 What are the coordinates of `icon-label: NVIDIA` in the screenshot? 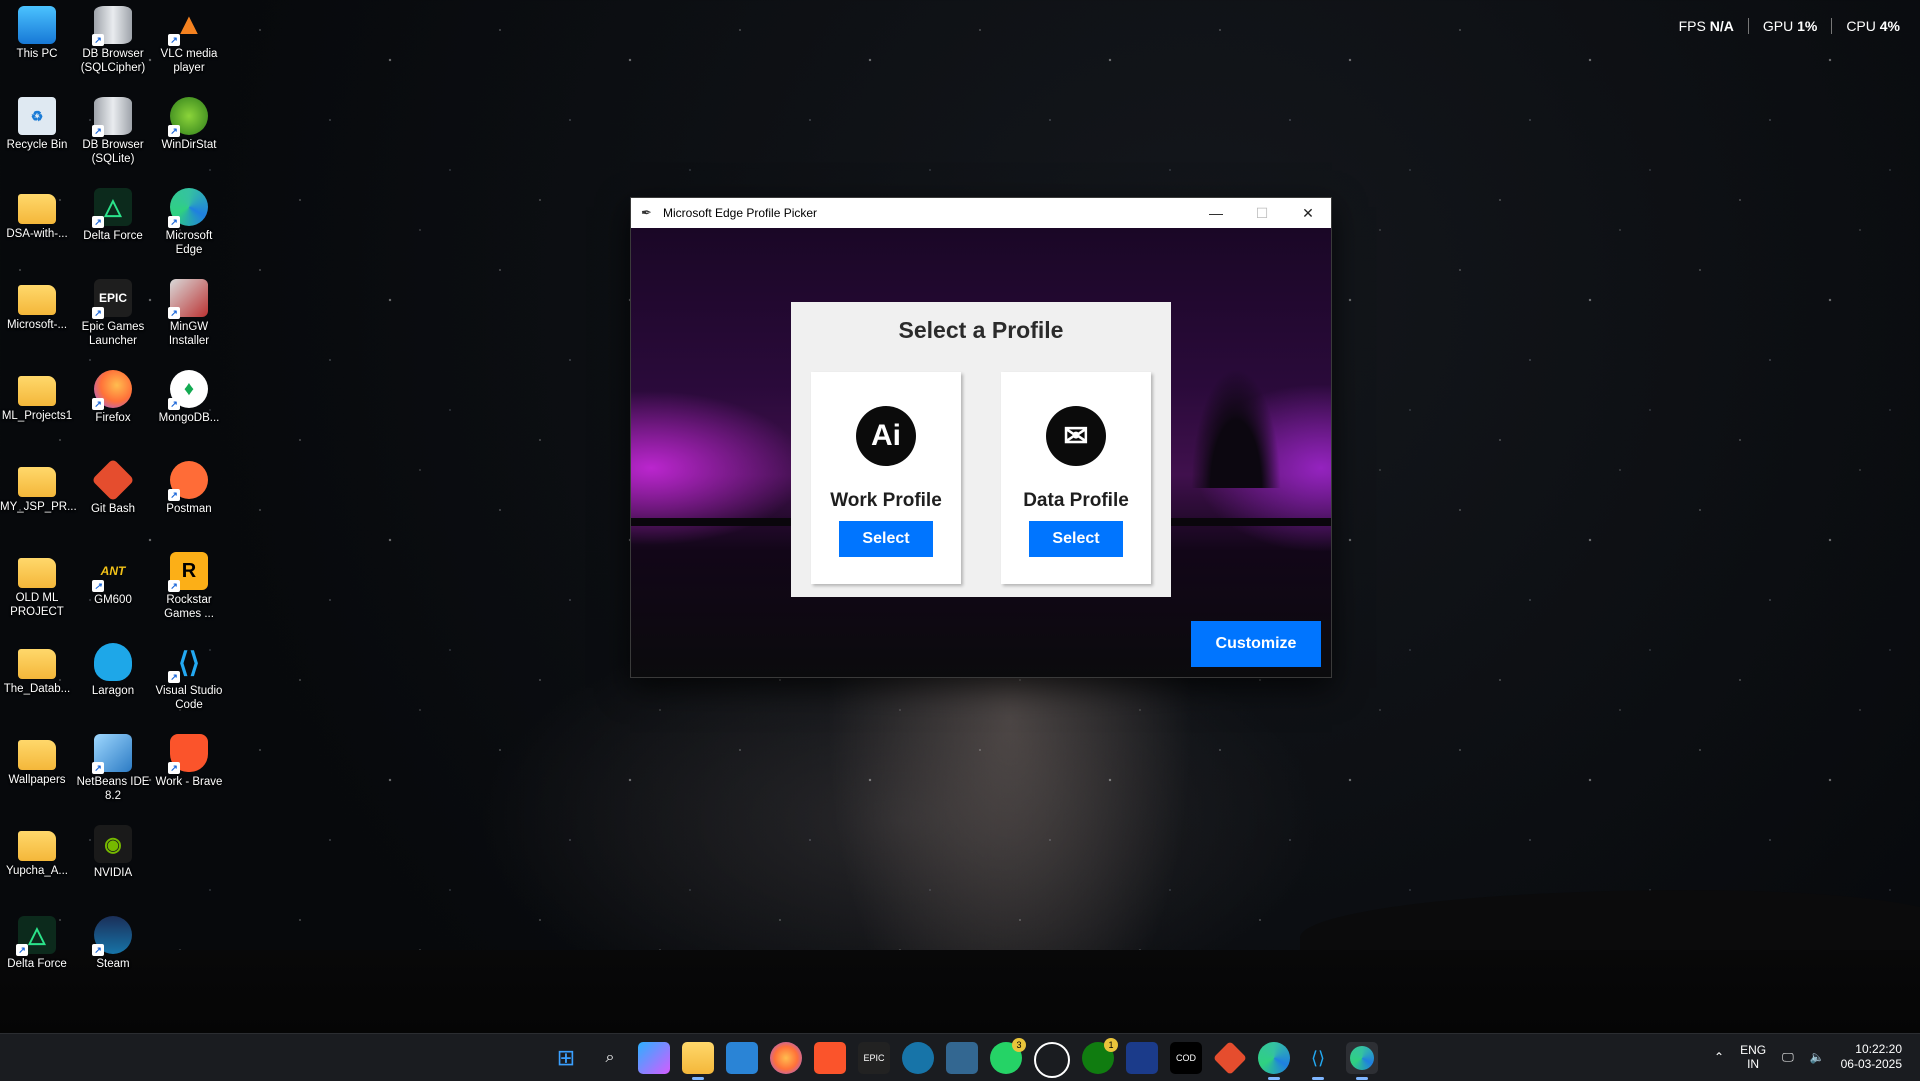 It's located at (113, 873).